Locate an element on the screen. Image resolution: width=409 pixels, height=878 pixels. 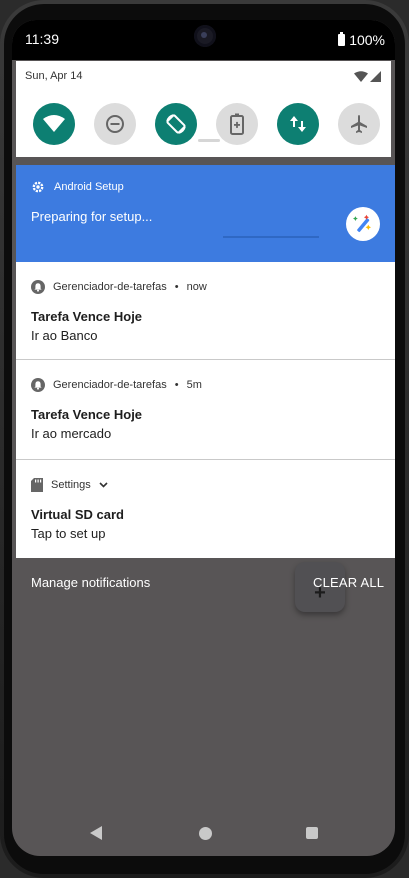
auto-rotate-icon is located at coordinates (176, 124).